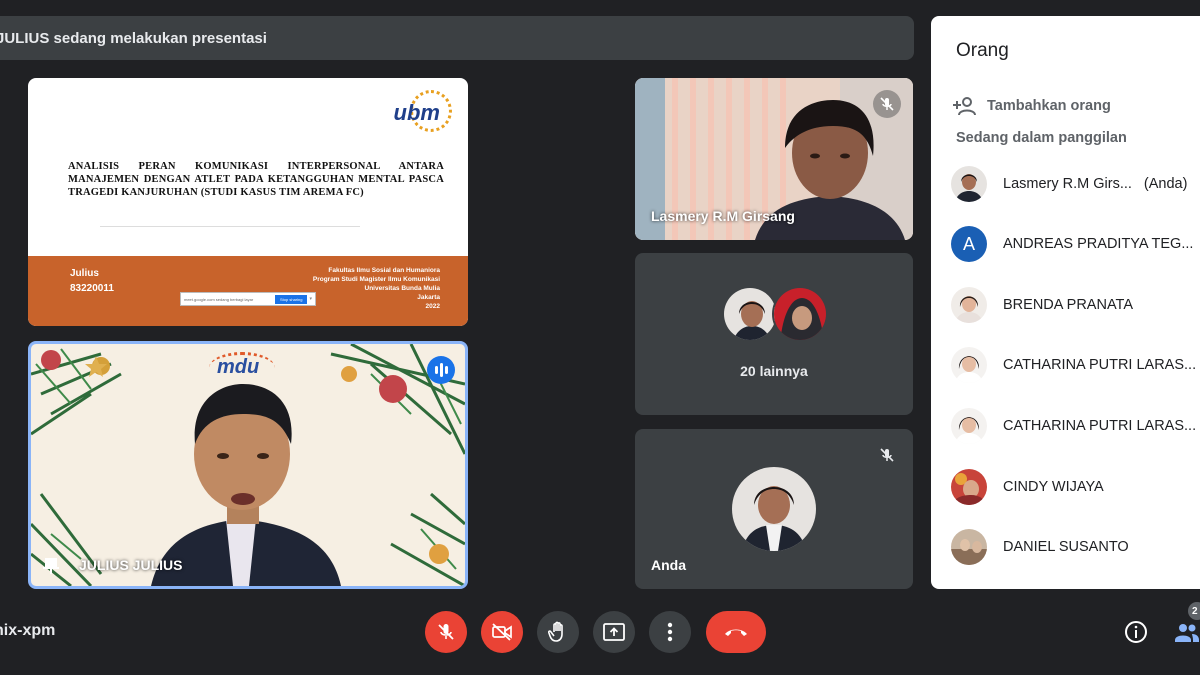 This screenshot has width=1200, height=675. I want to click on self-name-label: Anda, so click(668, 565).